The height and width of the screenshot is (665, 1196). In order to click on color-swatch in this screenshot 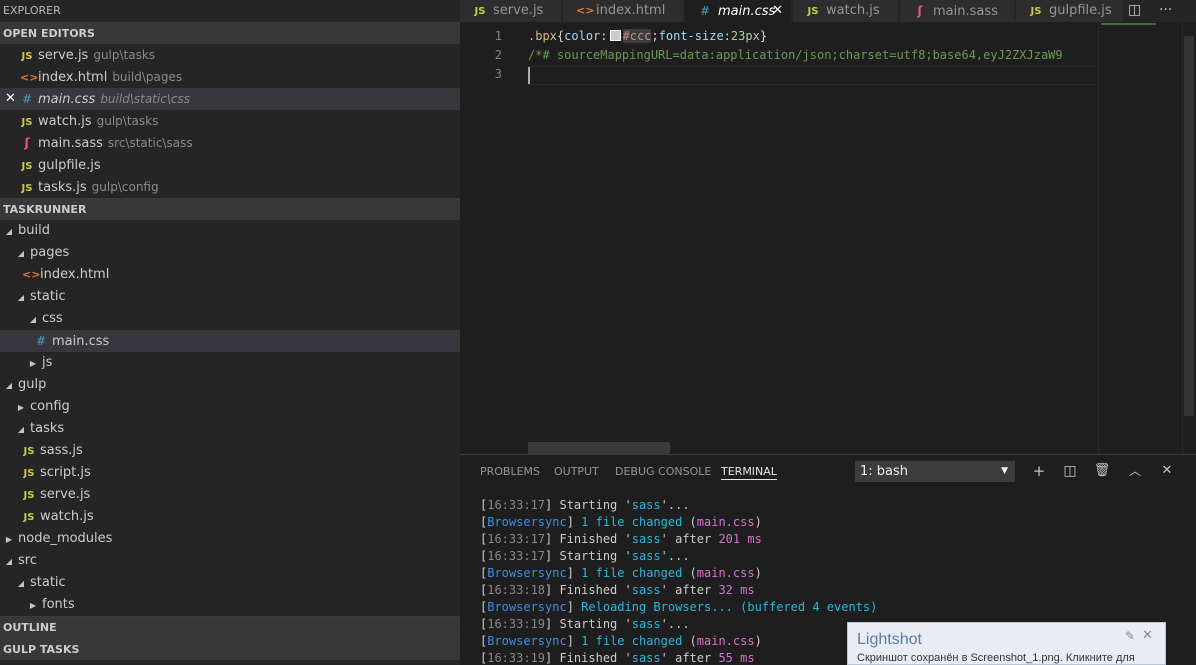, I will do `click(615, 35)`.